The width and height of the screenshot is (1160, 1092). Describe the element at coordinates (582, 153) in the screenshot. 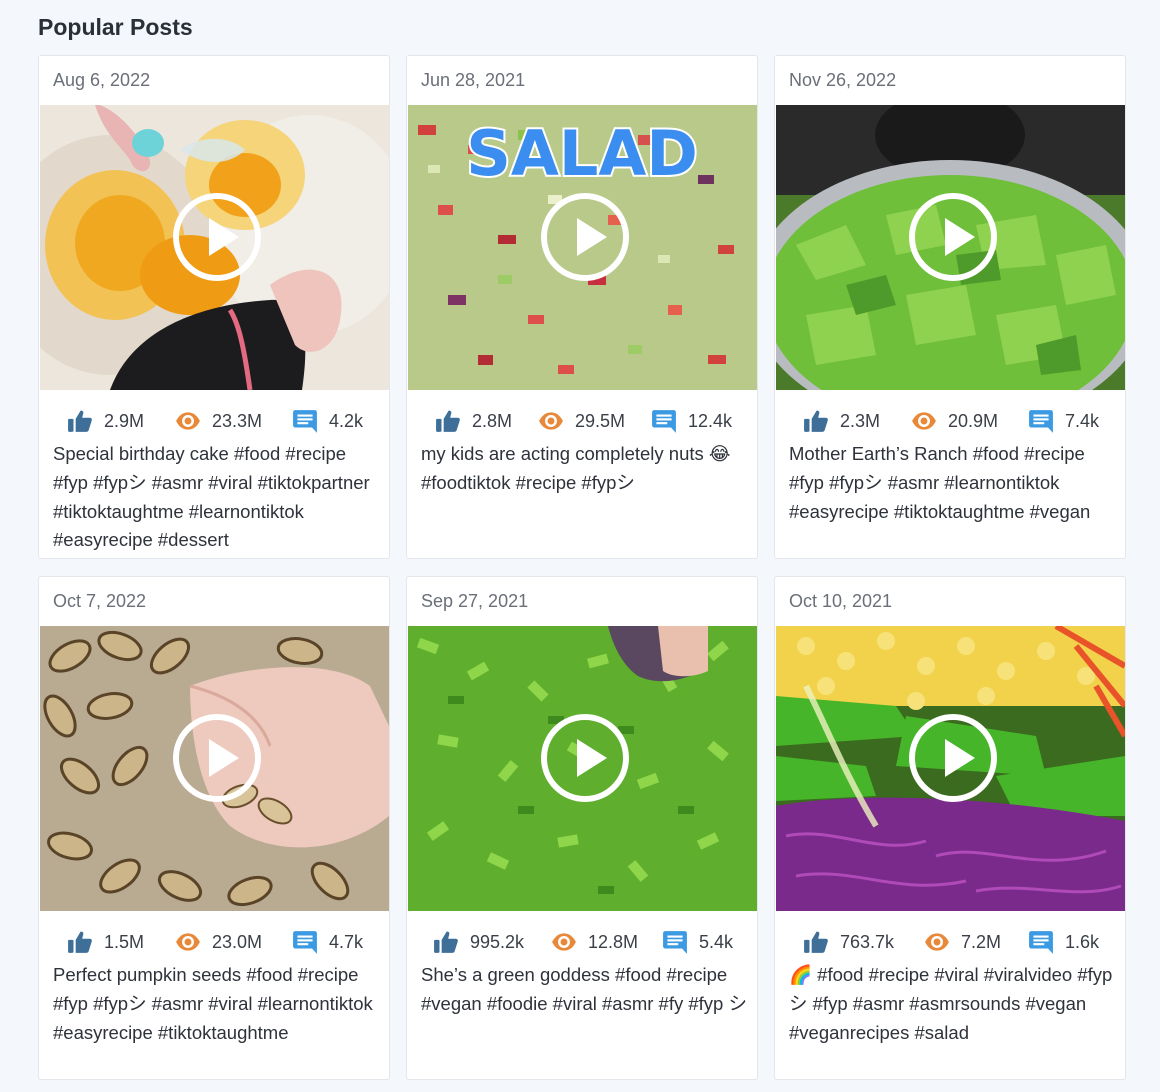

I see `thumbnail-text: SALAD` at that location.